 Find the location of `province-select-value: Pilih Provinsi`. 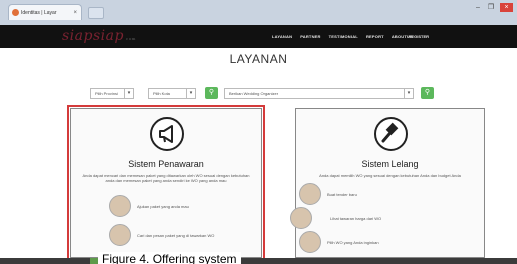

province-select-value: Pilih Provinsi is located at coordinates (106, 93).